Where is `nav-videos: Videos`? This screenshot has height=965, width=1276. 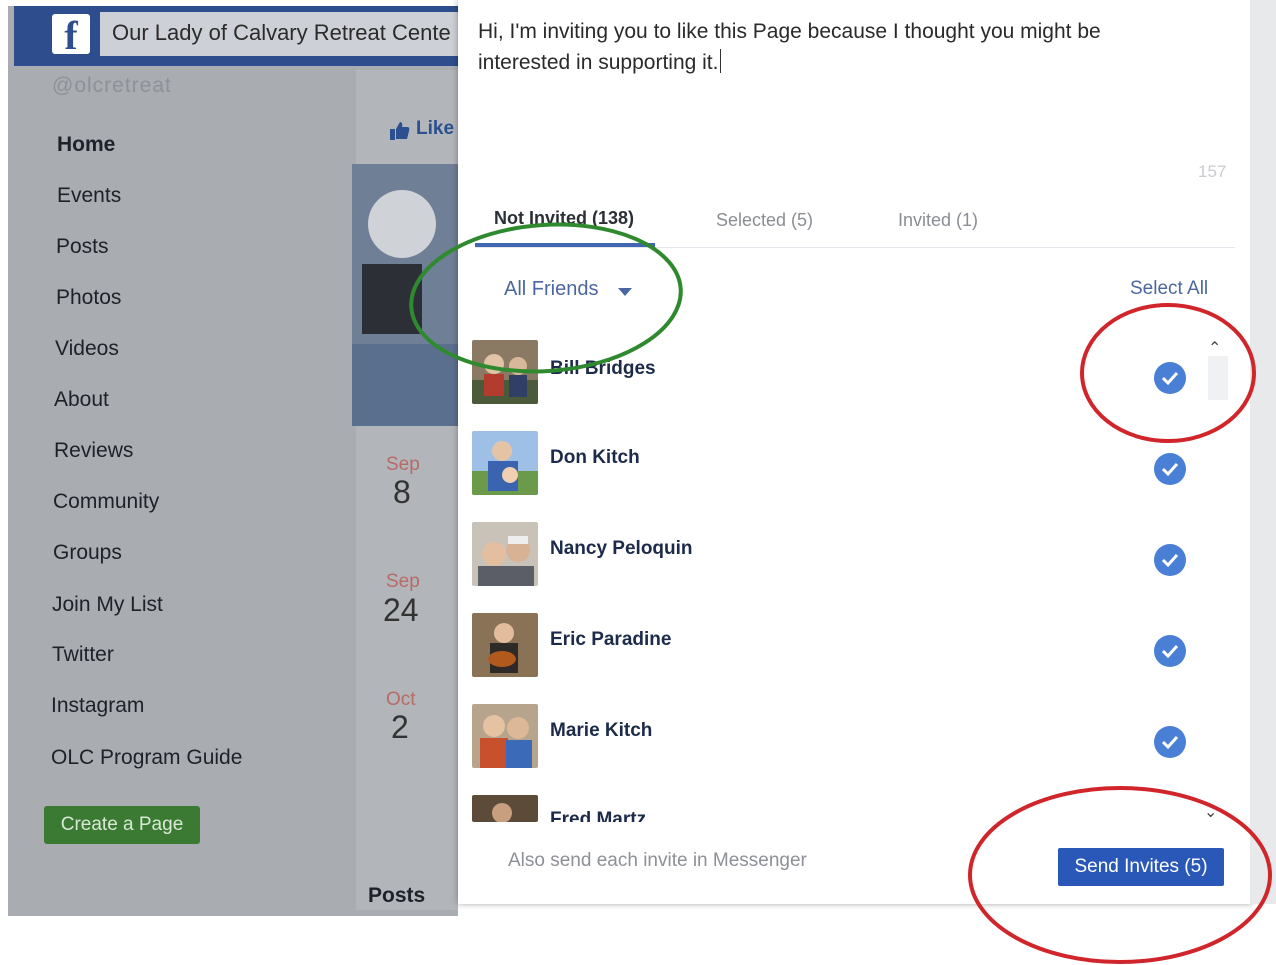
nav-videos: Videos is located at coordinates (87, 349).